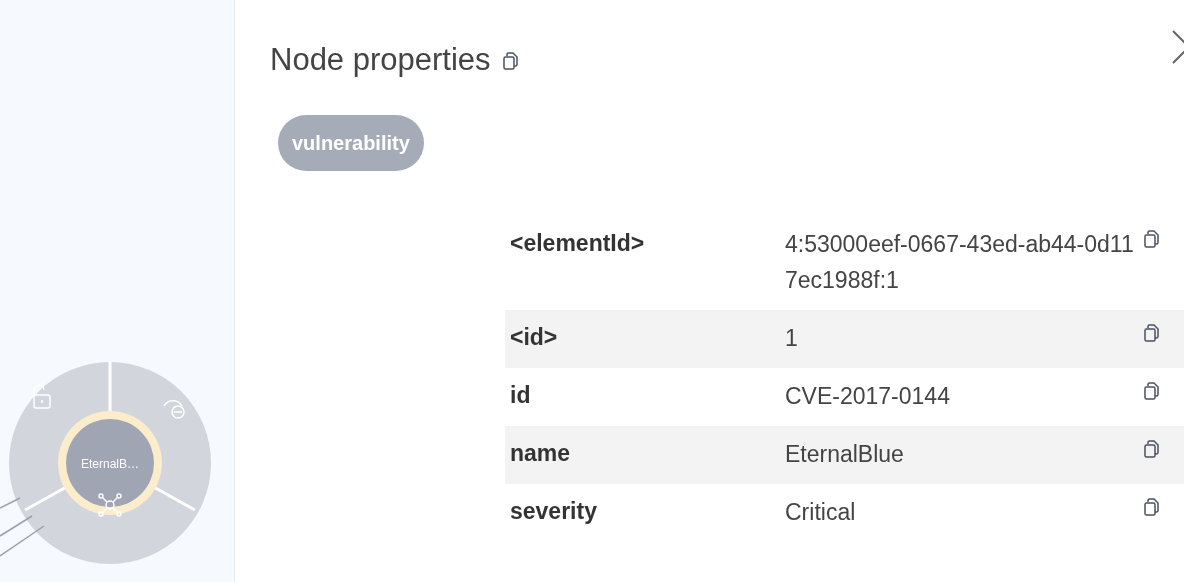 This screenshot has height=582, width=1184. I want to click on property-value: 1, so click(792, 338).